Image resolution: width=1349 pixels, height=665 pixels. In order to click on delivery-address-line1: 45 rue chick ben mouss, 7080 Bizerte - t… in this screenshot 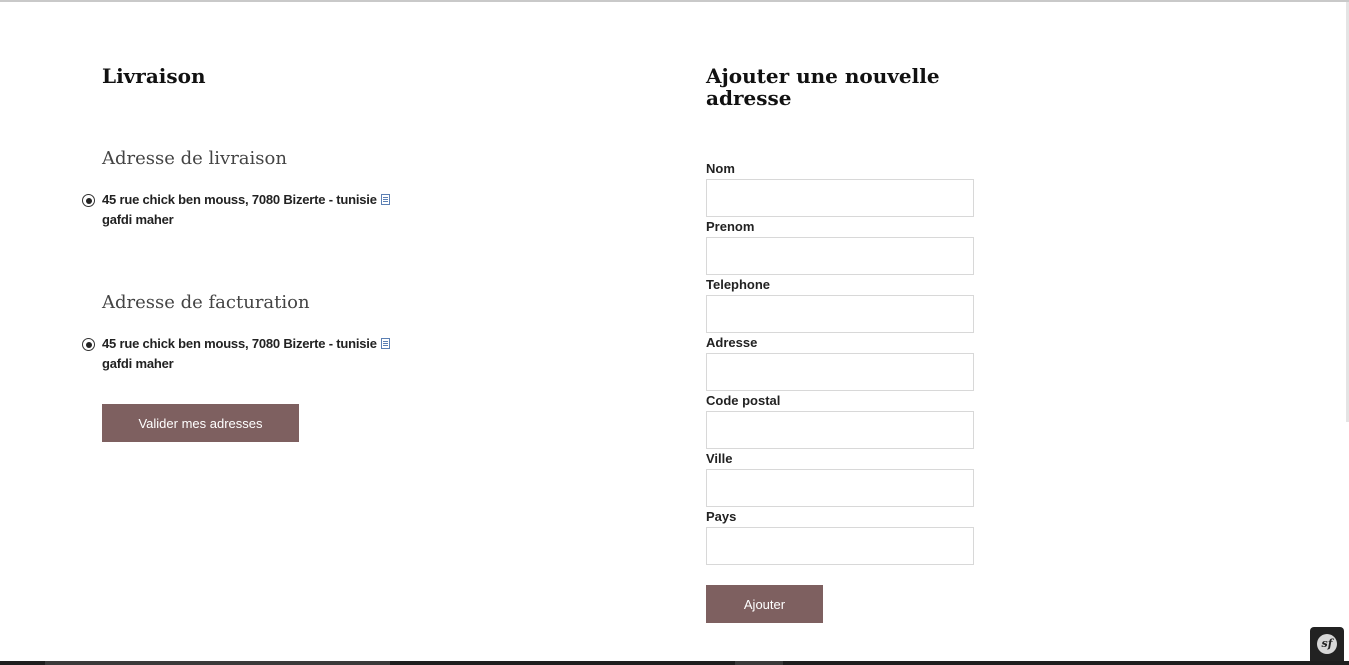, I will do `click(239, 199)`.